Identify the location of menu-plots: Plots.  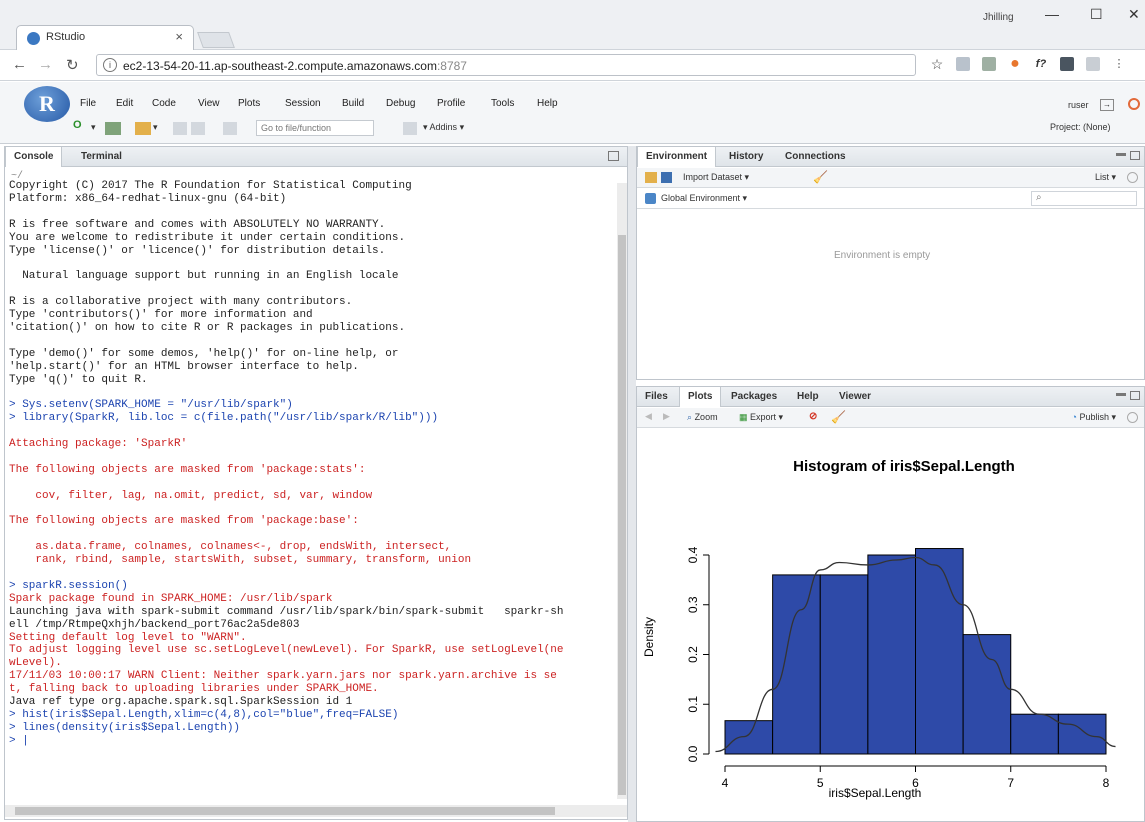
(249, 103).